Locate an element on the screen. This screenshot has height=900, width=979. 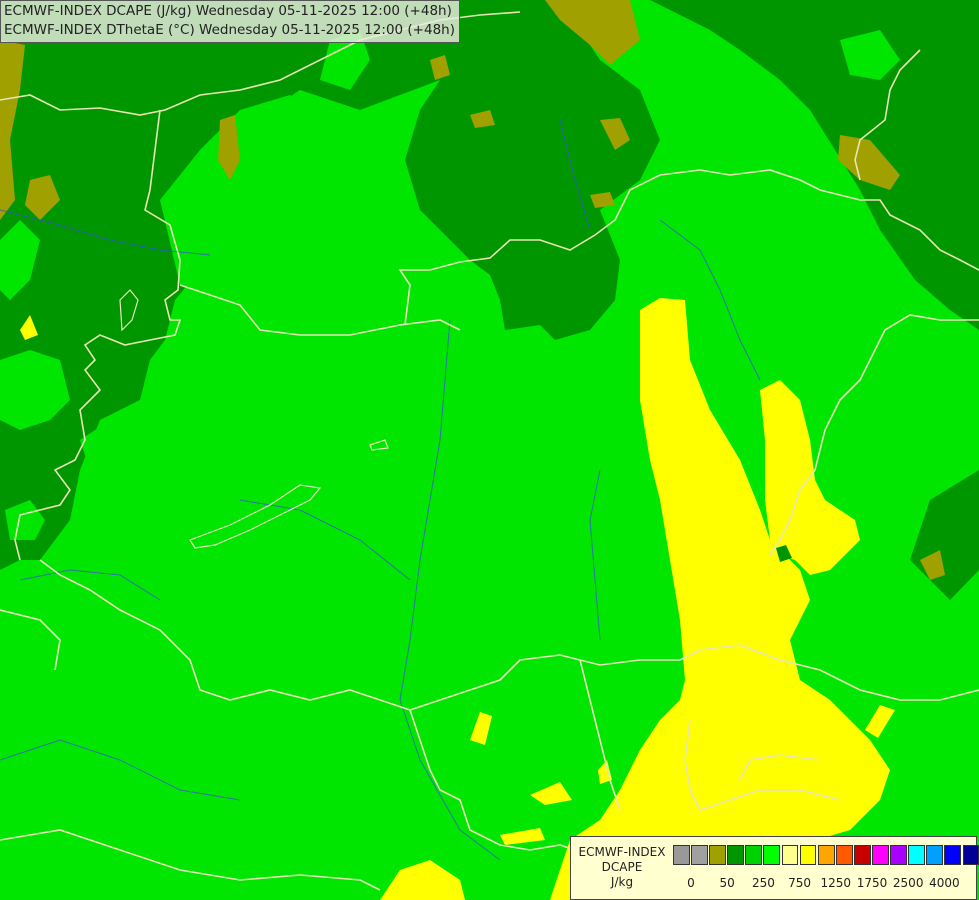
legend-swatches is located at coordinates (826, 855).